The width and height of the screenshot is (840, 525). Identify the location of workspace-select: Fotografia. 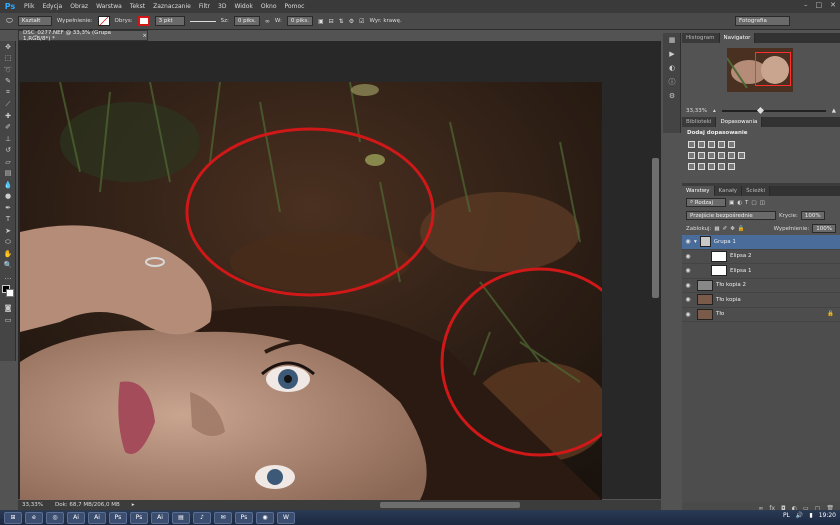
(762, 21).